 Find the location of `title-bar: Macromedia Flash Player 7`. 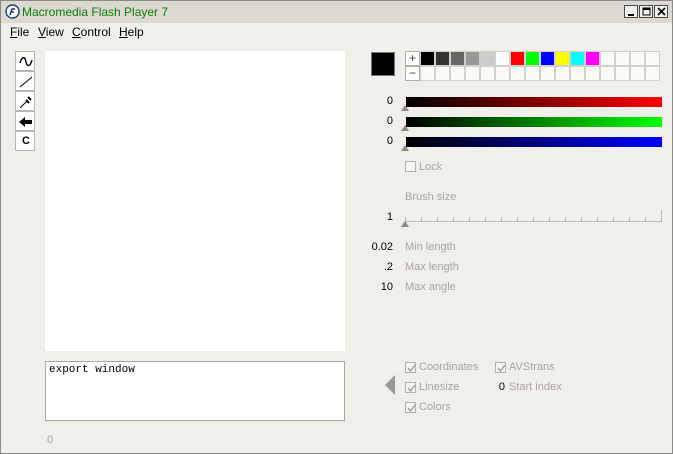

title-bar: Macromedia Flash Player 7 is located at coordinates (336, 12).